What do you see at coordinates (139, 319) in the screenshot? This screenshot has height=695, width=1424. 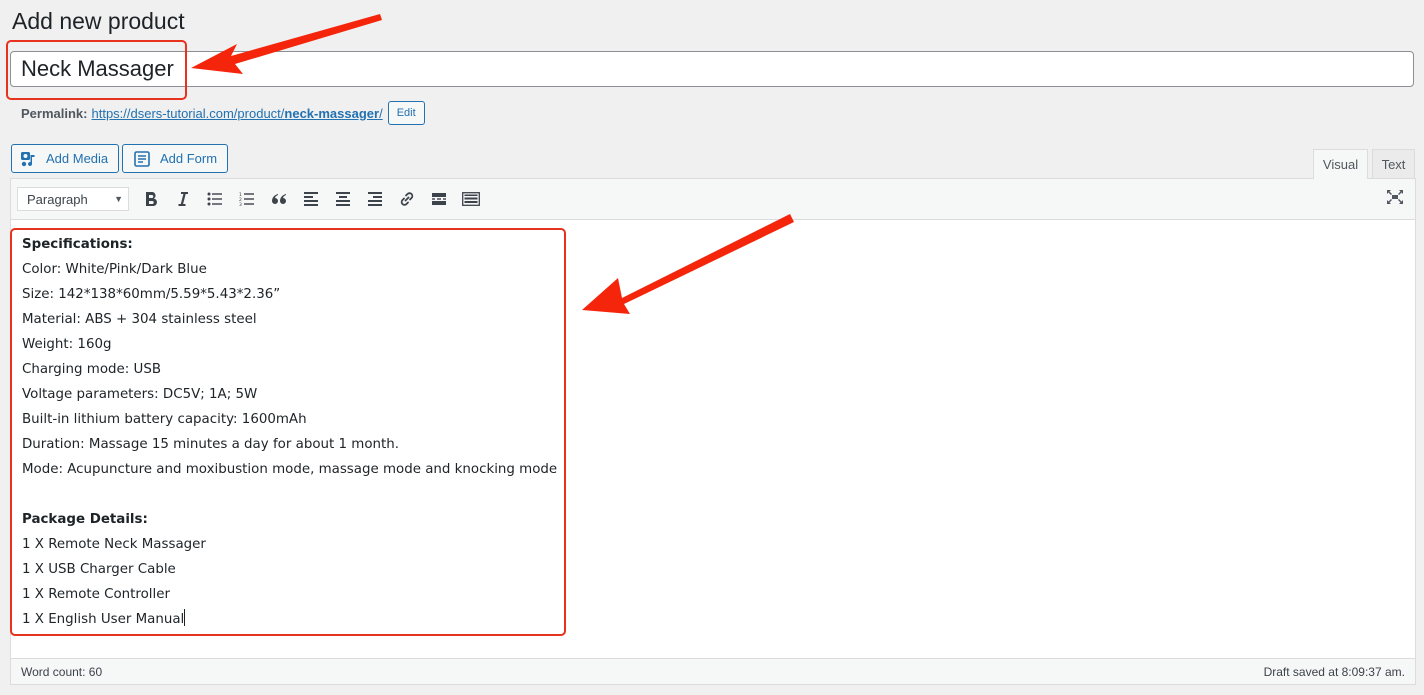 I see `spec-line: Material: ABS + 304 stainless steel` at bounding box center [139, 319].